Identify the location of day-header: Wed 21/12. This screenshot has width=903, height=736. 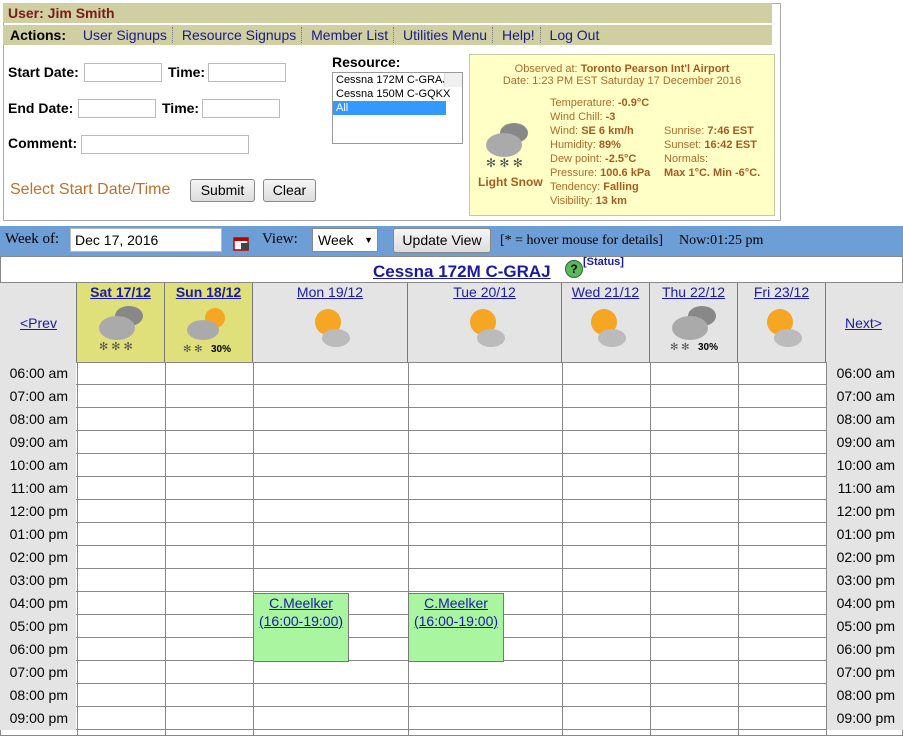
(606, 322).